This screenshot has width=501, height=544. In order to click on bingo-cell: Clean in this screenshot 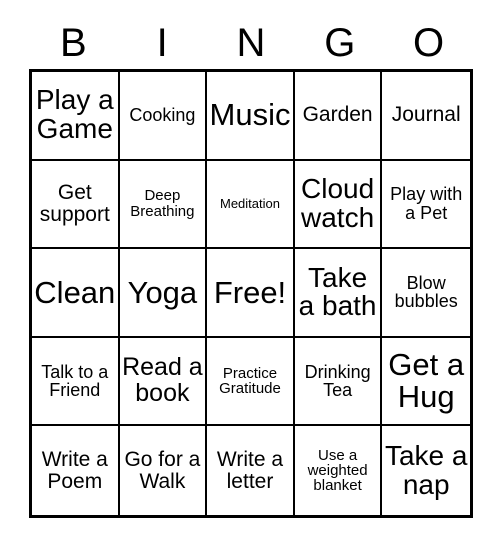, I will do `click(76, 293)`.